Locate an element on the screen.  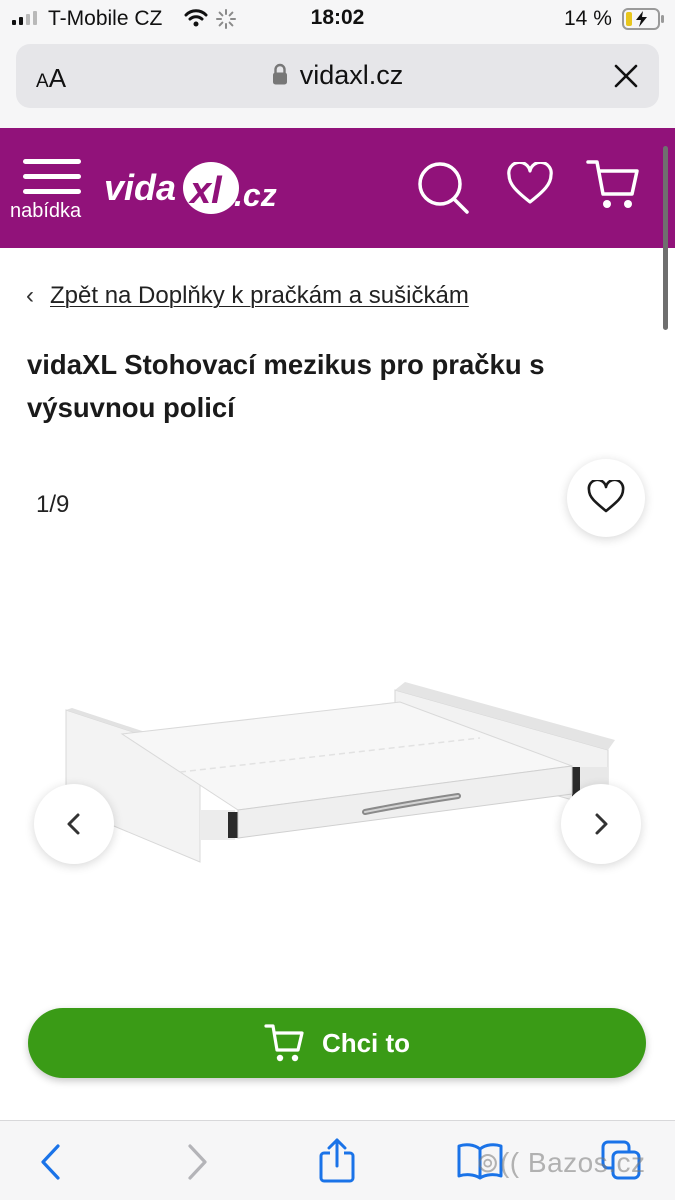
heart-icon is located at coordinates (530, 184).